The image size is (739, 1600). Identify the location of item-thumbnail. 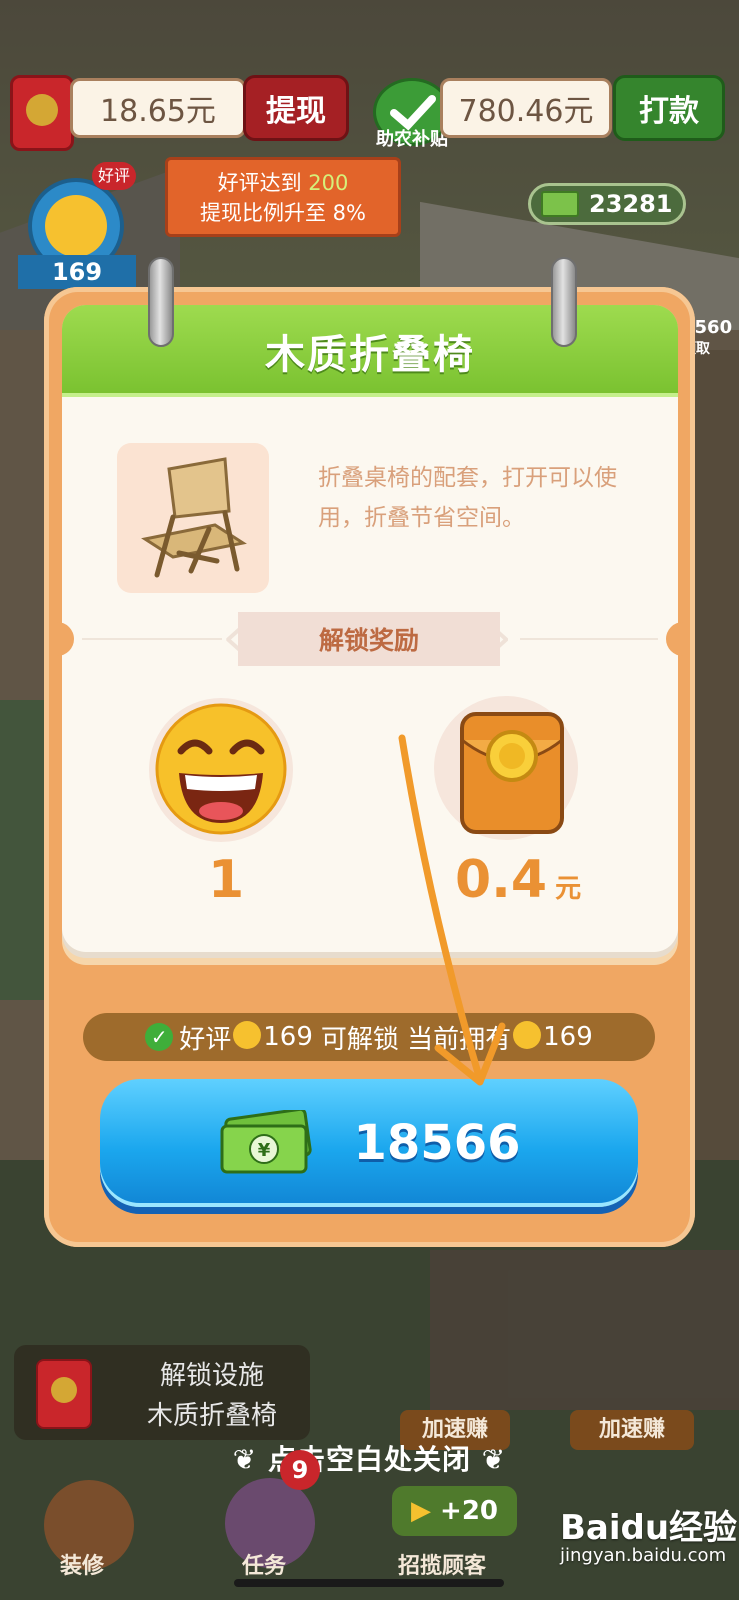
(193, 518).